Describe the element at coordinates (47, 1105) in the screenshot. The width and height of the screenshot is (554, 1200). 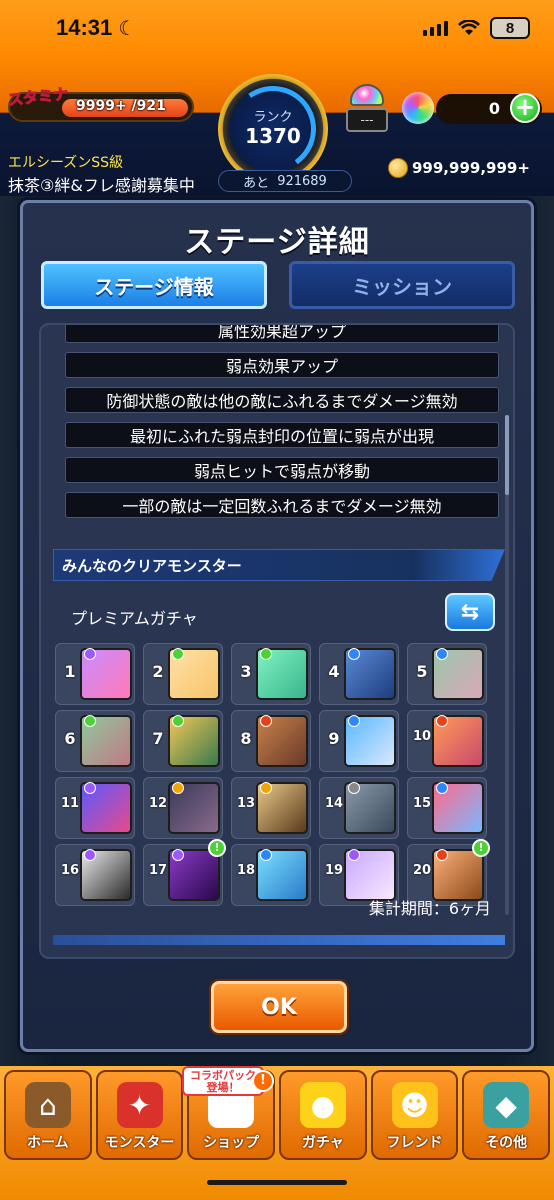
I see `home-icon: ⌂` at that location.